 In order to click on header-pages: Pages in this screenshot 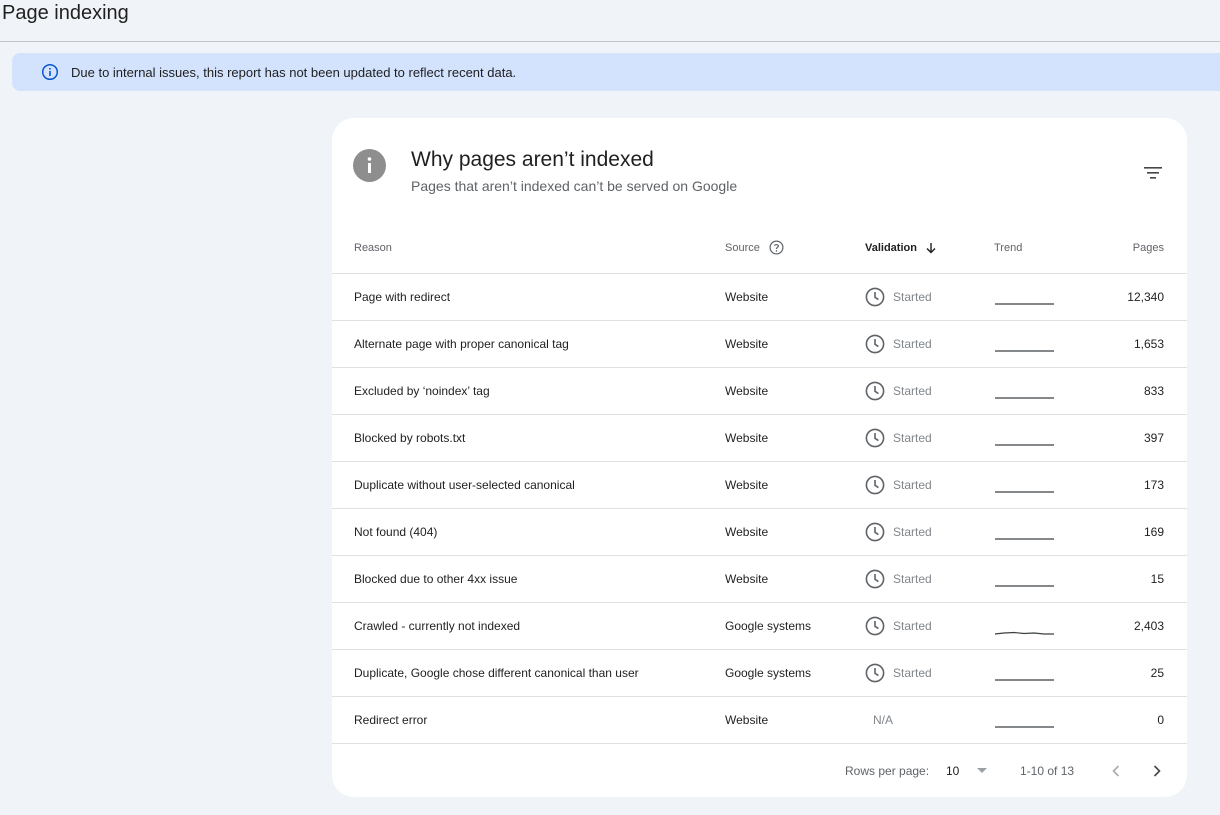, I will do `click(1148, 247)`.